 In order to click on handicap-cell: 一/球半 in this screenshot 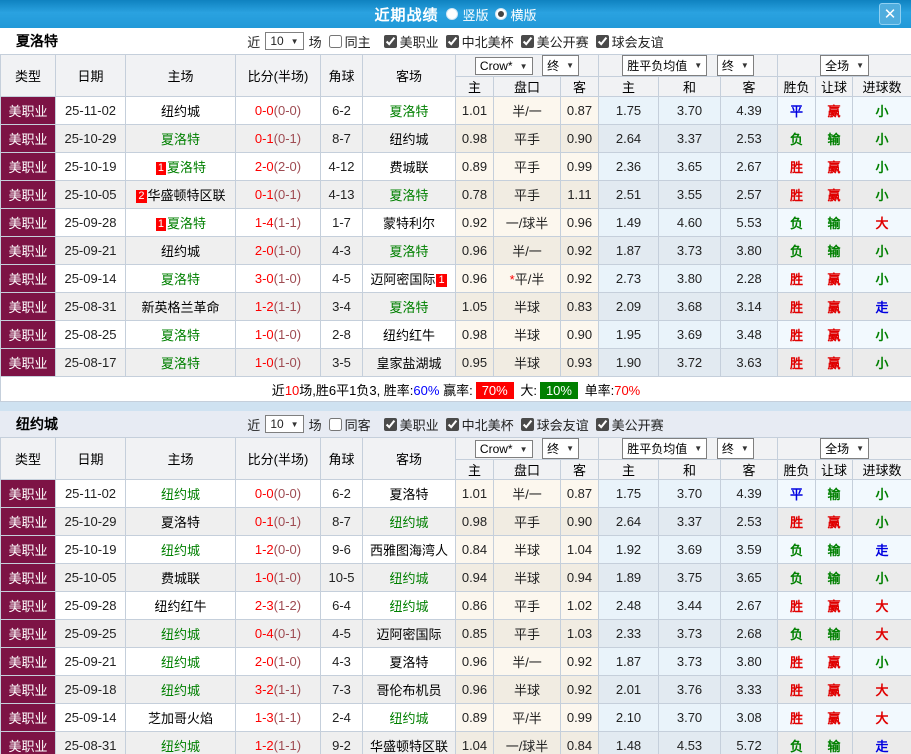, I will do `click(527, 222)`.